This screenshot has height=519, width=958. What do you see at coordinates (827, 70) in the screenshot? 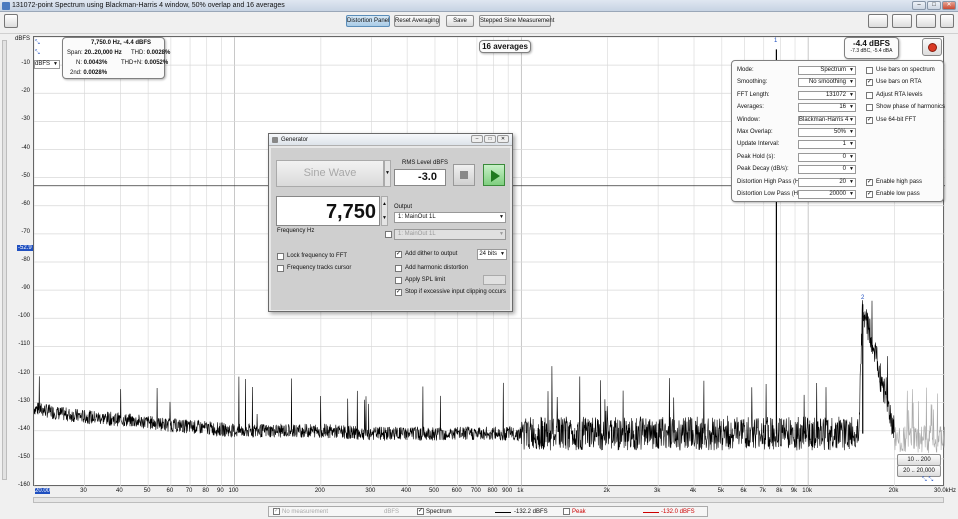
I see `setting-select: Spectrum` at bounding box center [827, 70].